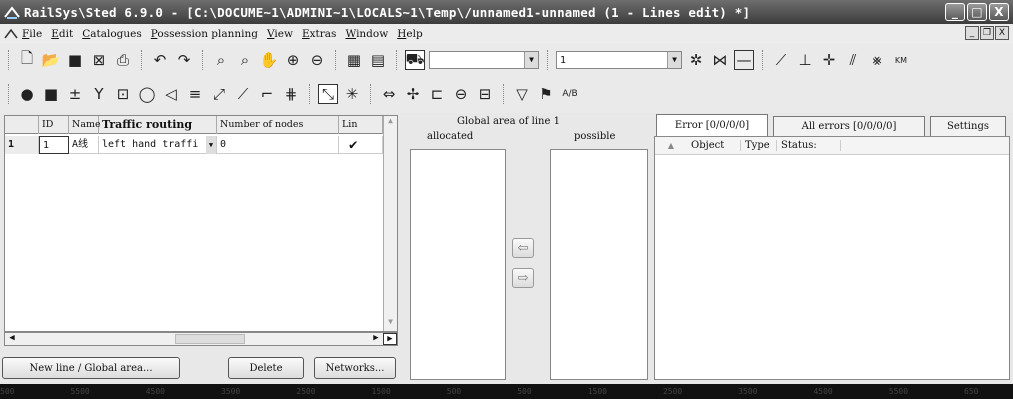 The height and width of the screenshot is (399, 1013). What do you see at coordinates (805, 60) in the screenshot?
I see `node-down-icon: ⊥` at bounding box center [805, 60].